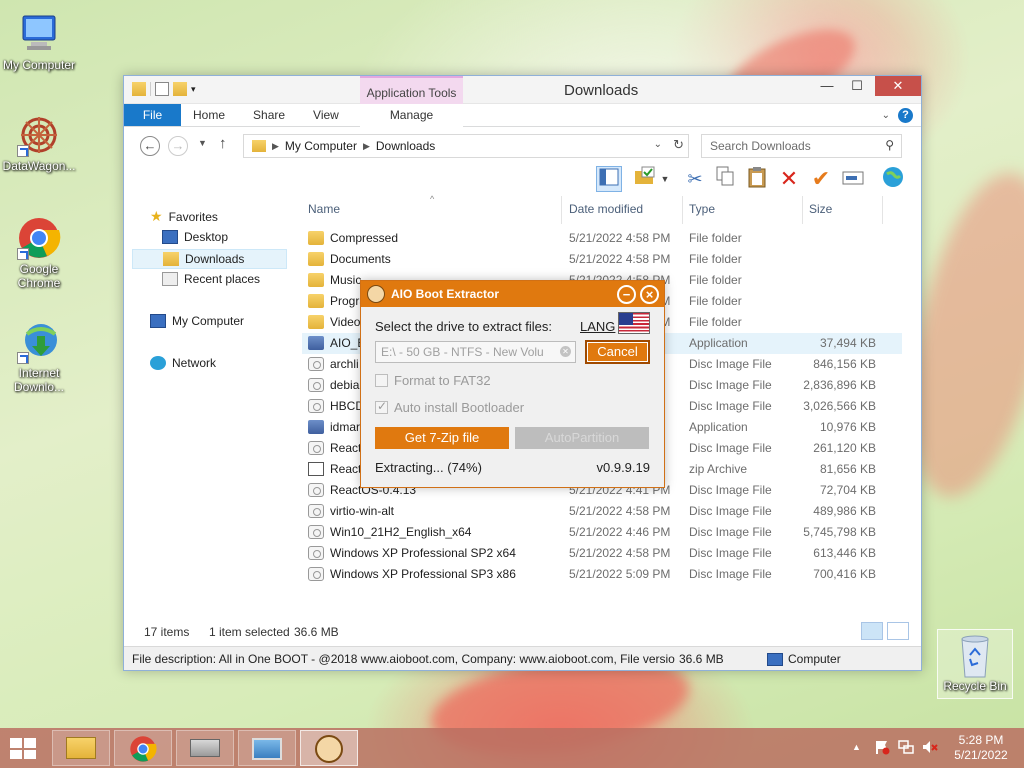  I want to click on lang-link: LANG, so click(597, 326).